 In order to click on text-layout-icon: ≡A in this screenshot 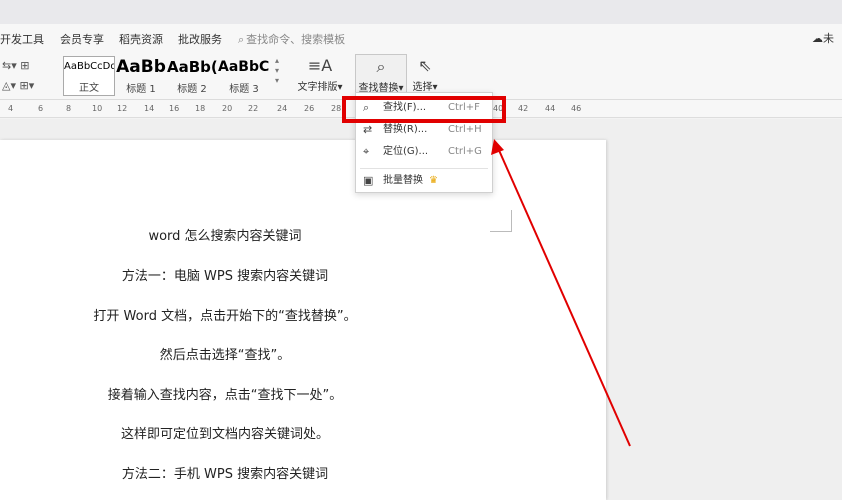, I will do `click(320, 65)`.